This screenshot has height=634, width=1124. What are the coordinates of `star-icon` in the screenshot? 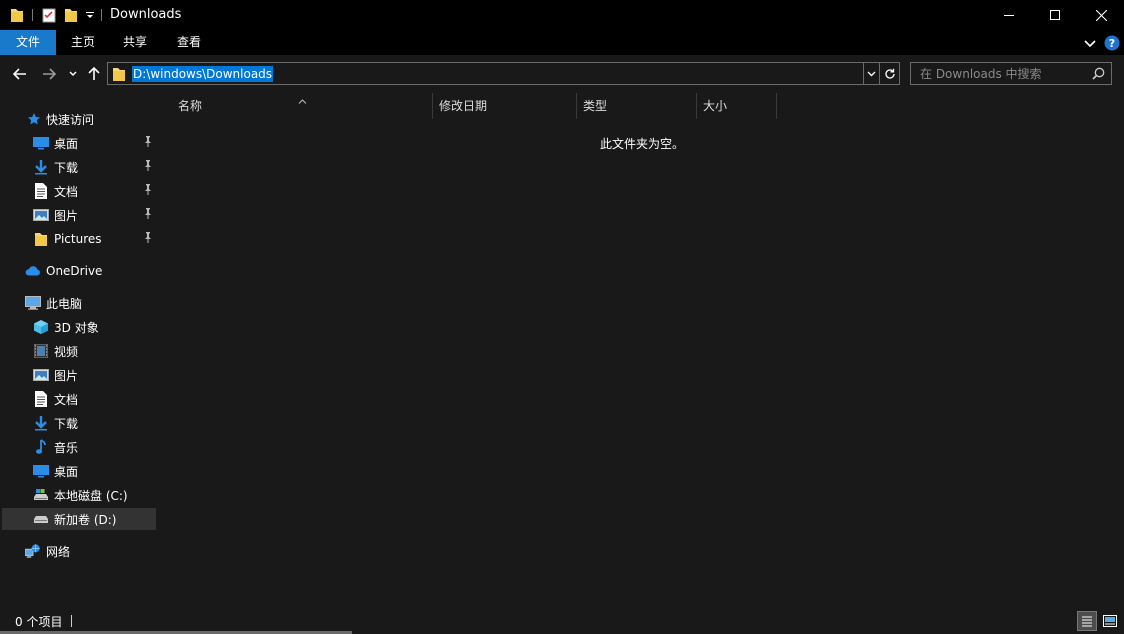 It's located at (34, 119).